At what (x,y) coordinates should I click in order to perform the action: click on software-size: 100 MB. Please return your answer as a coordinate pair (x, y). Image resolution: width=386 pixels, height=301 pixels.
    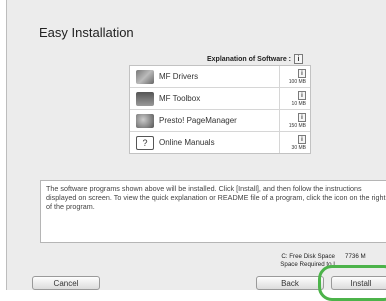
    Looking at the image, I should click on (297, 81).